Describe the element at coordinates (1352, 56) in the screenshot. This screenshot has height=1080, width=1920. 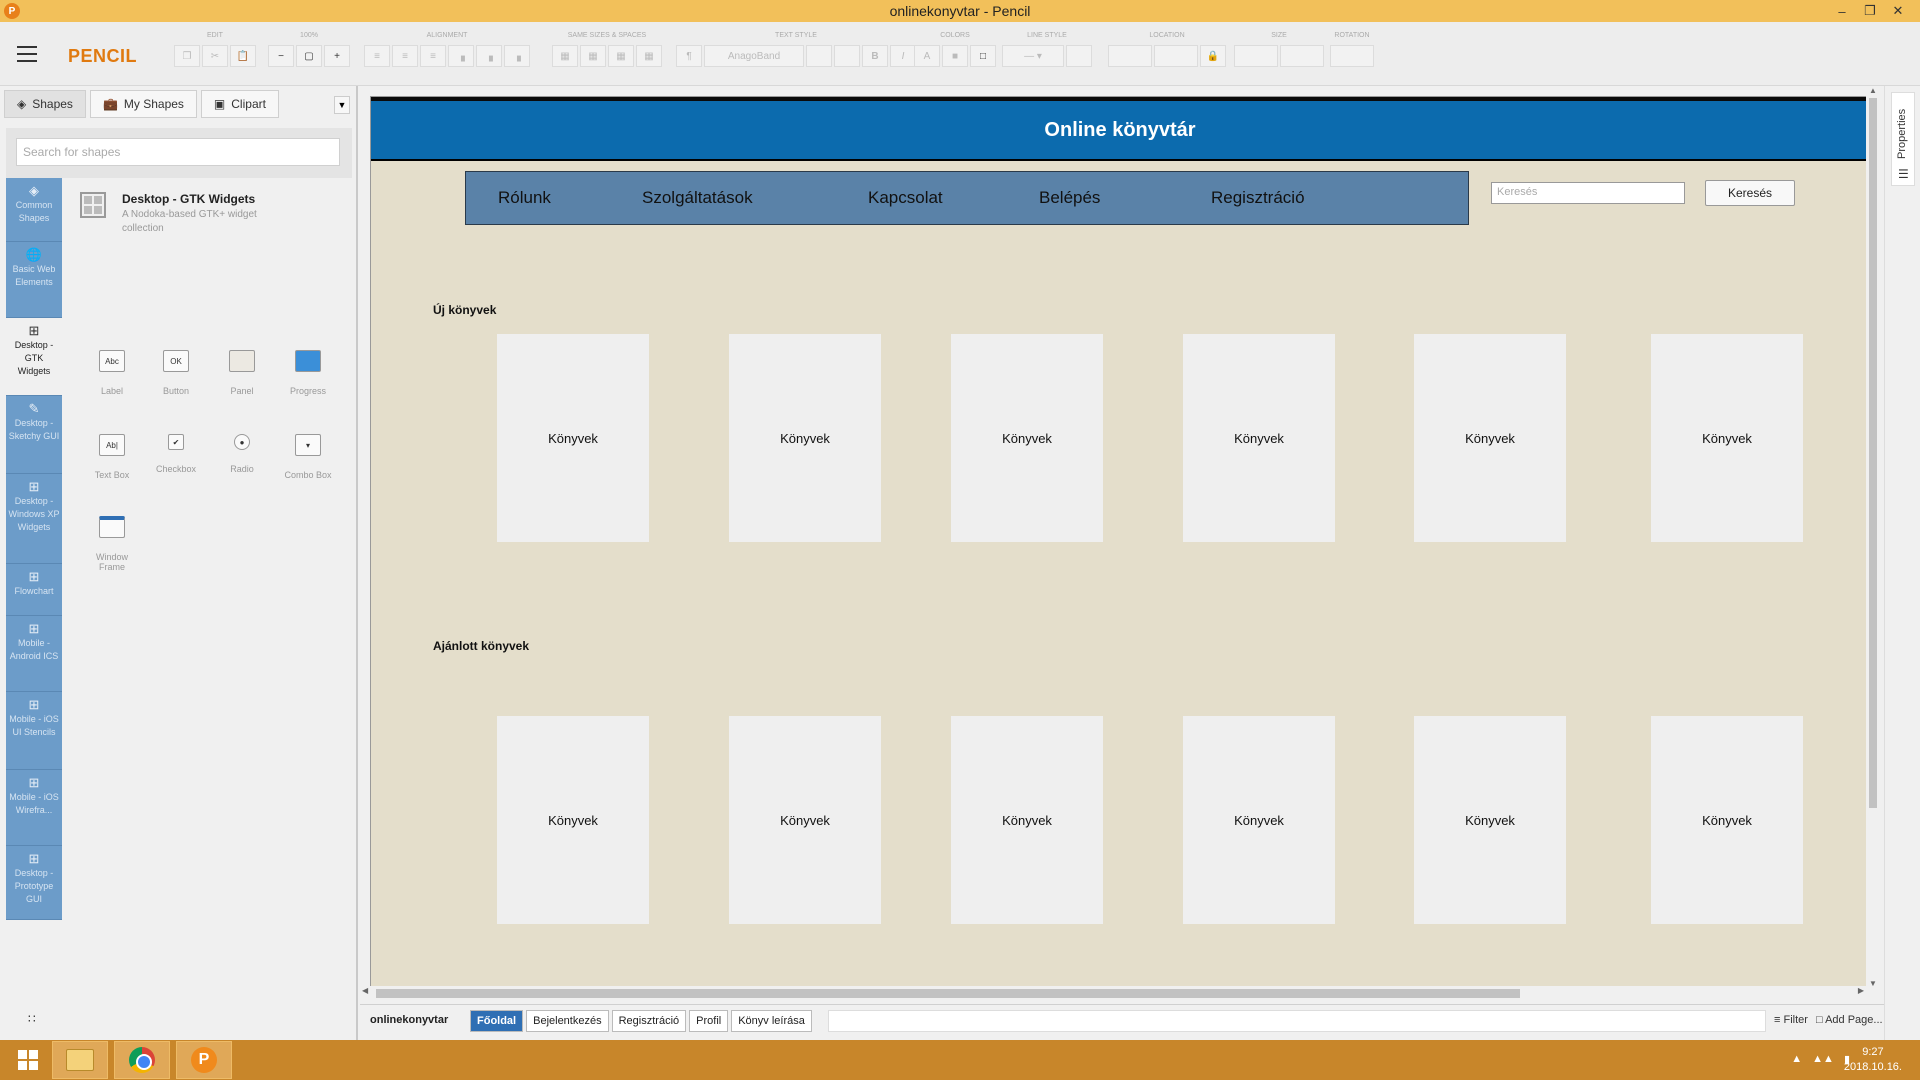
I see `rotation-field` at that location.